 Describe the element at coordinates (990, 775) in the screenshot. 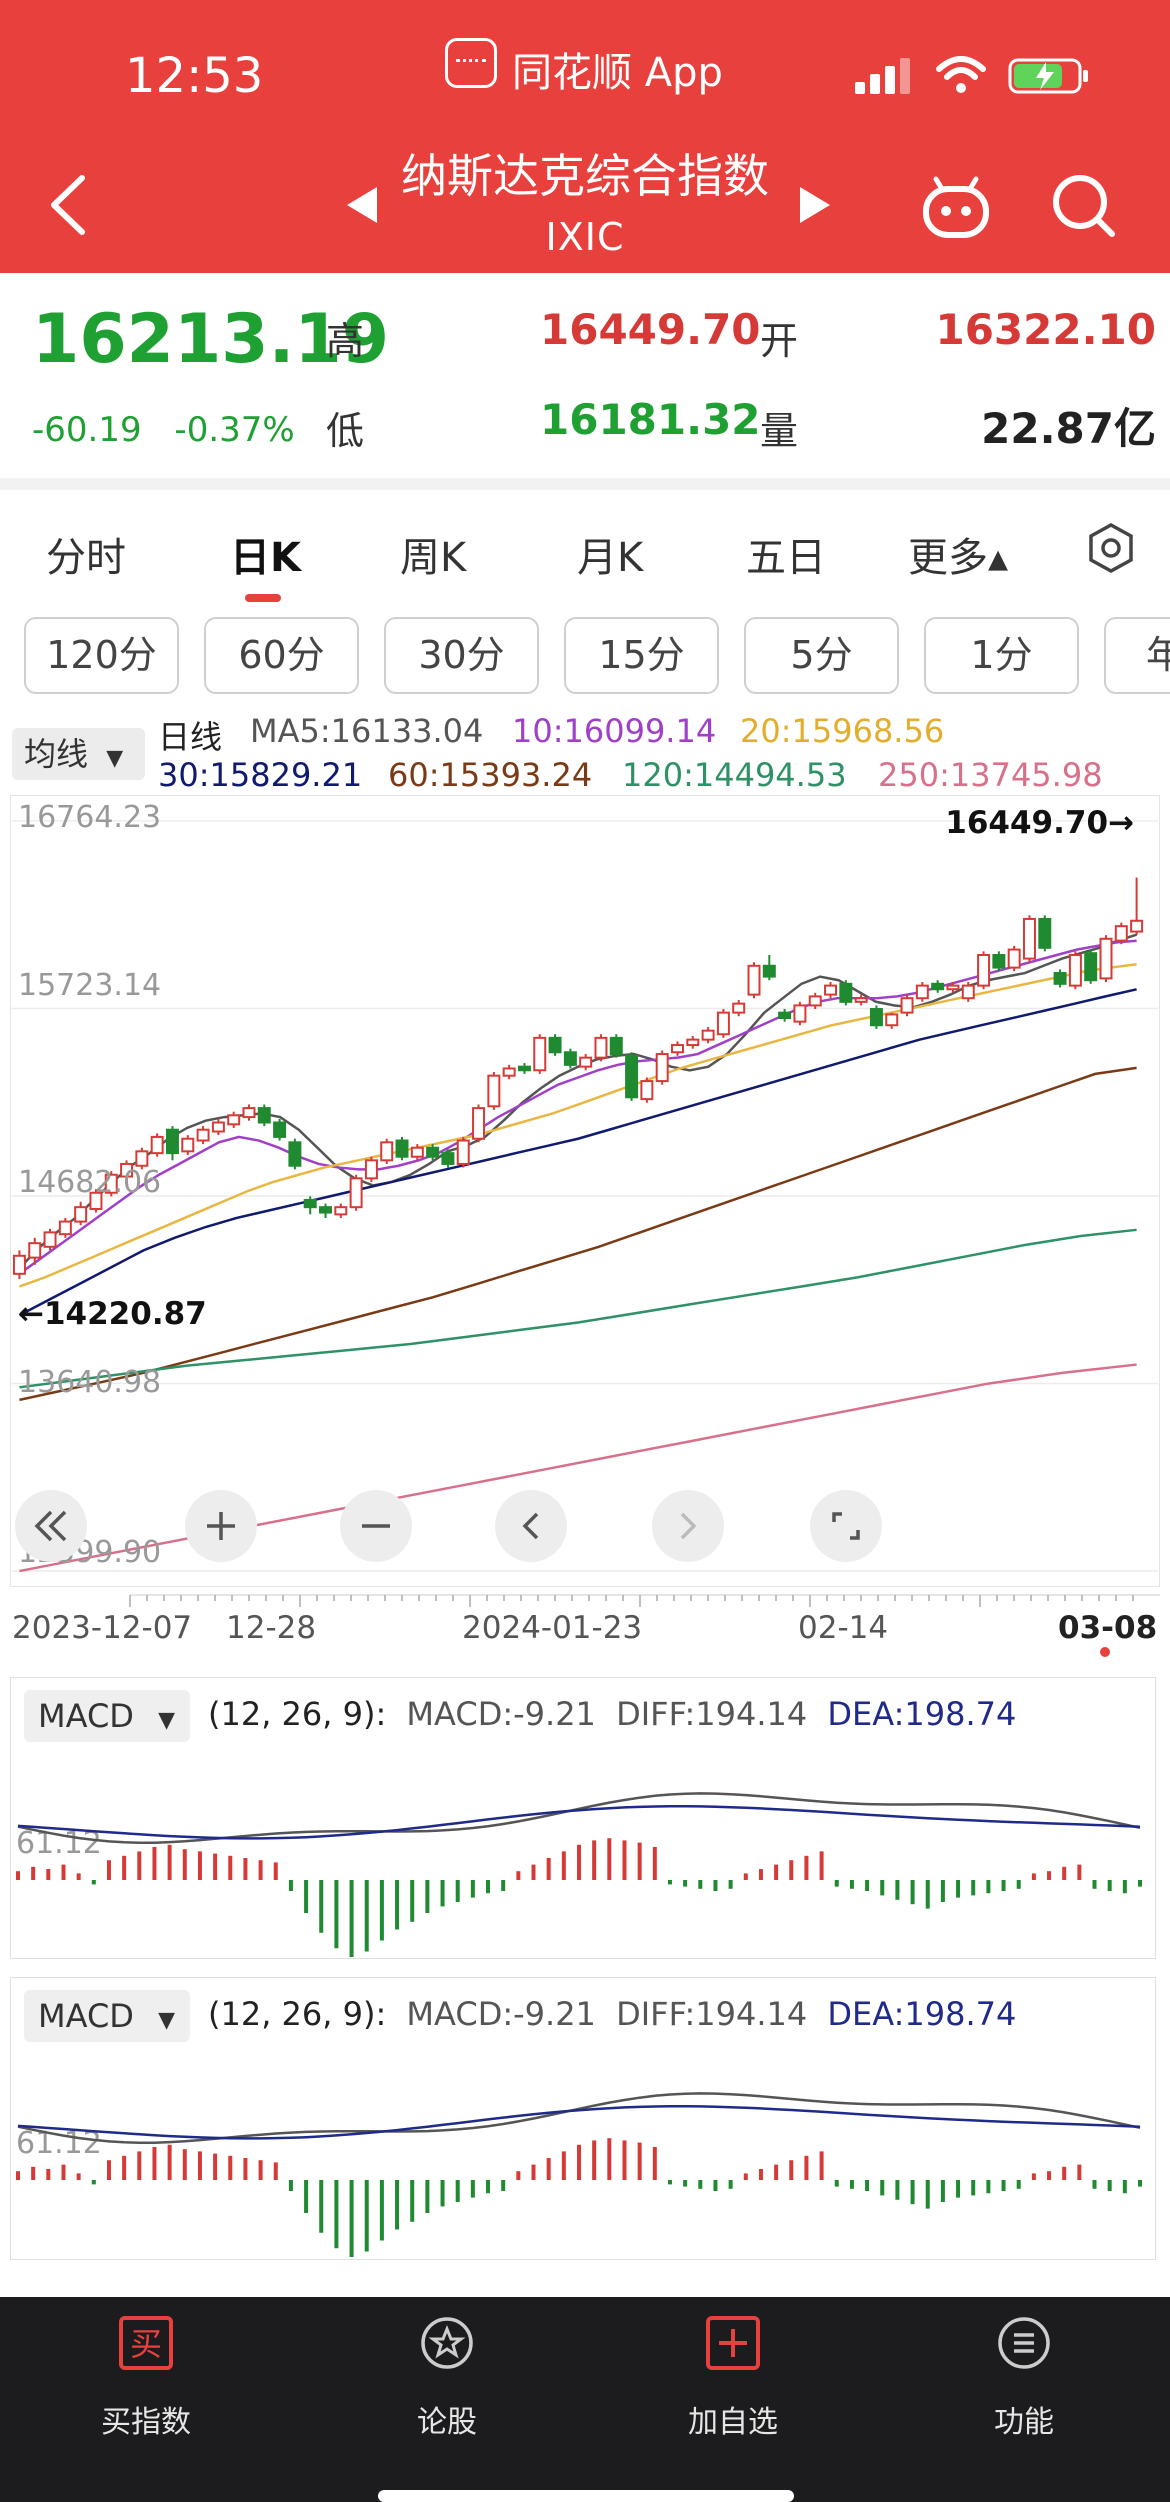

I see `ma250-value: 250:13745.98` at that location.